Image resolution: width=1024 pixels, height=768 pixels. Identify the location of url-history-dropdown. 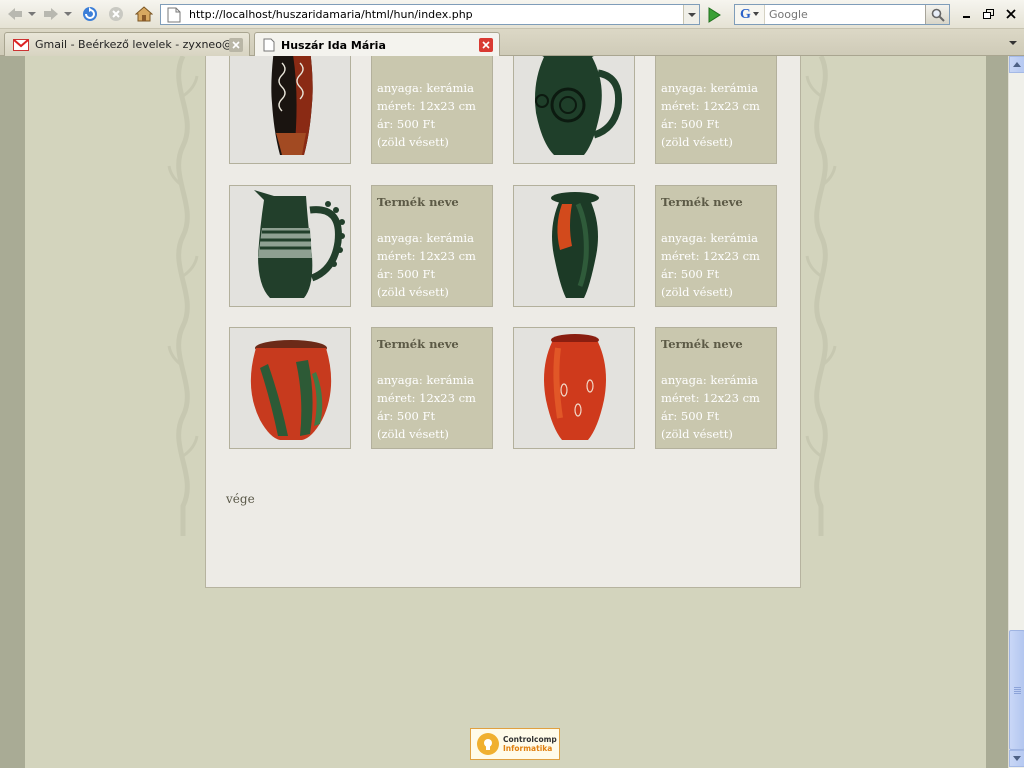
(691, 14).